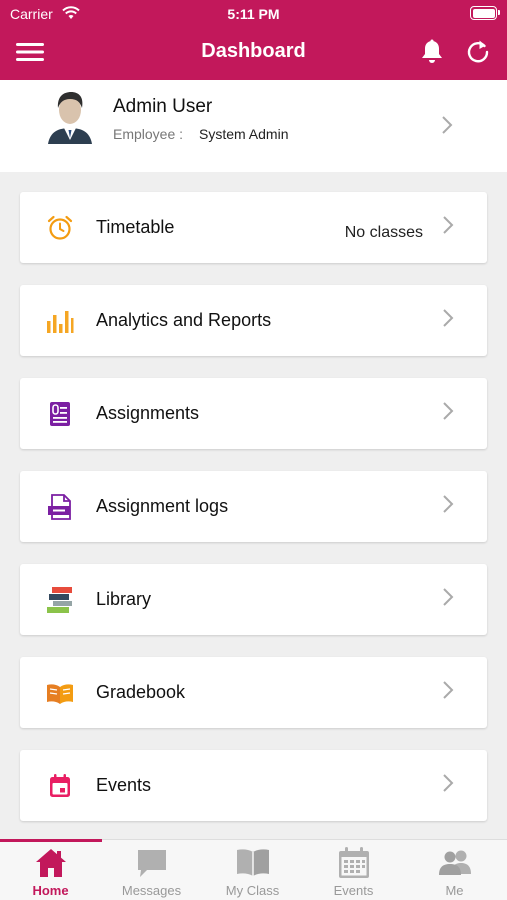 The width and height of the screenshot is (507, 900). I want to click on menu-item-label: Library, so click(124, 599).